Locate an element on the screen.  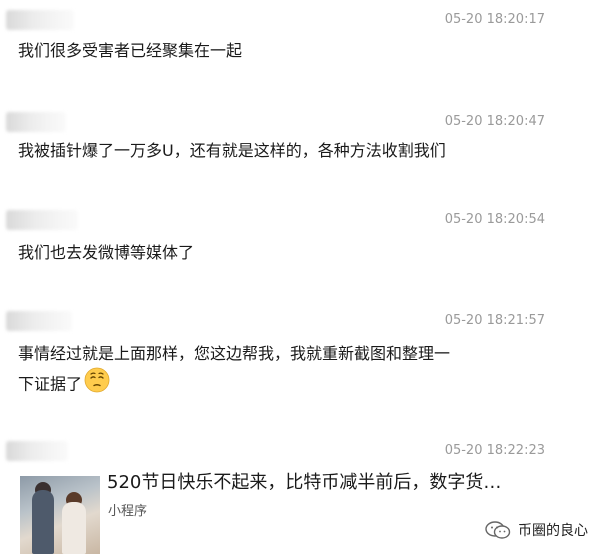
message-text: 我们很多受害者已经聚集在一起 is located at coordinates (130, 50).